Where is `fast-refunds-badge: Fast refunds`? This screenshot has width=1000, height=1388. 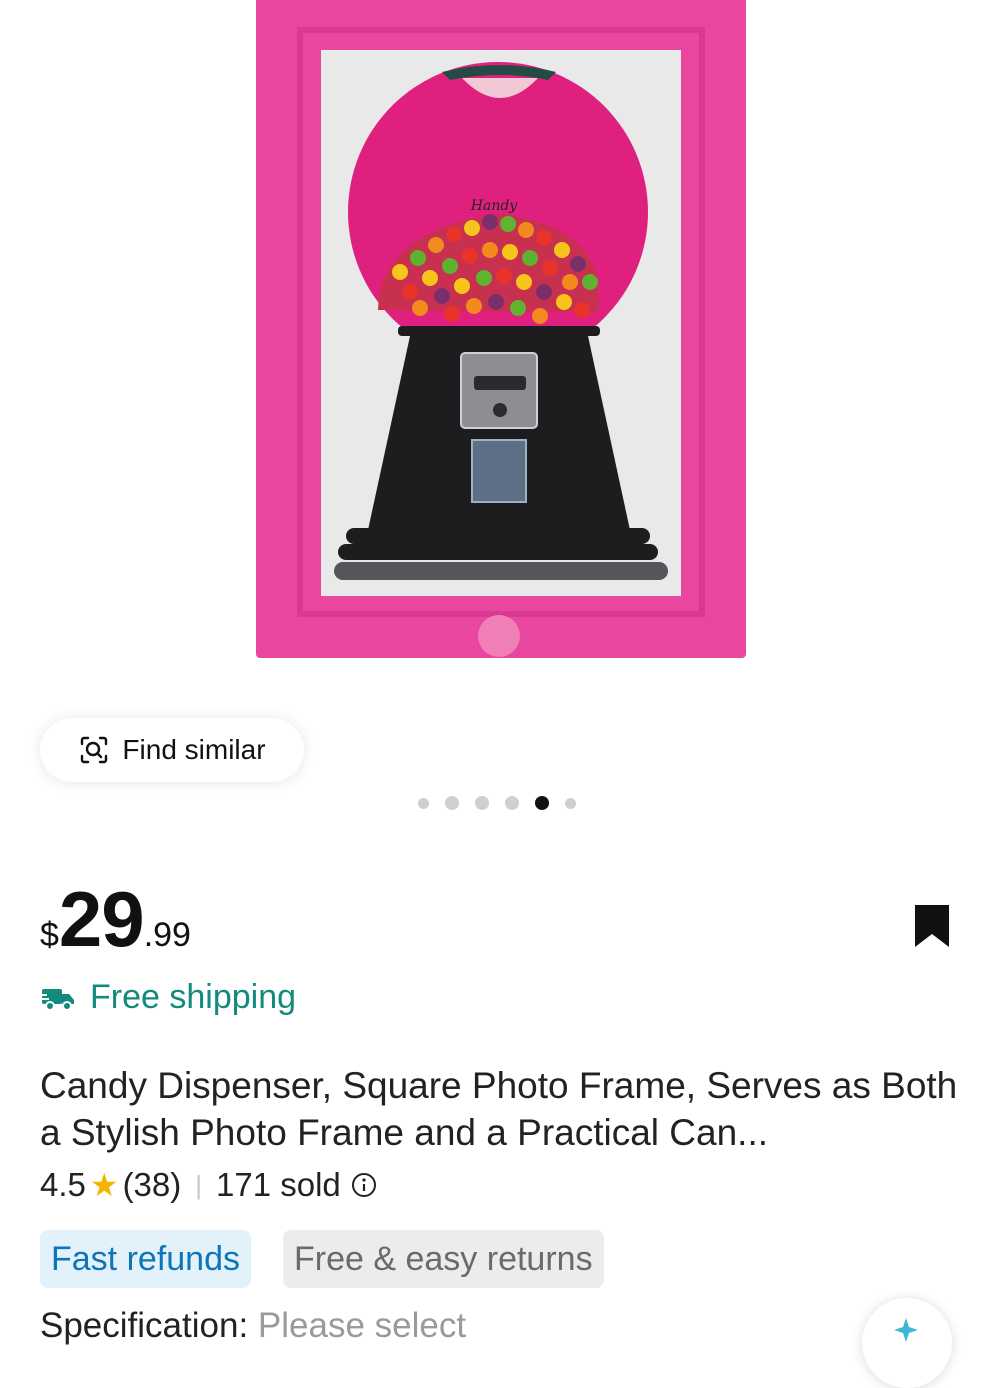 fast-refunds-badge: Fast refunds is located at coordinates (145, 1259).